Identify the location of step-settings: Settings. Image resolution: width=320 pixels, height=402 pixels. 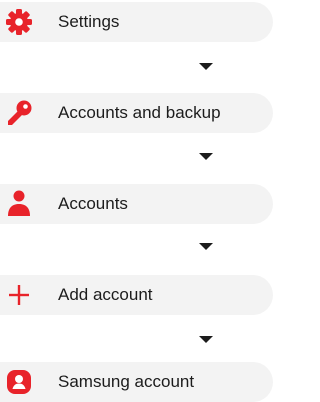
(136, 22).